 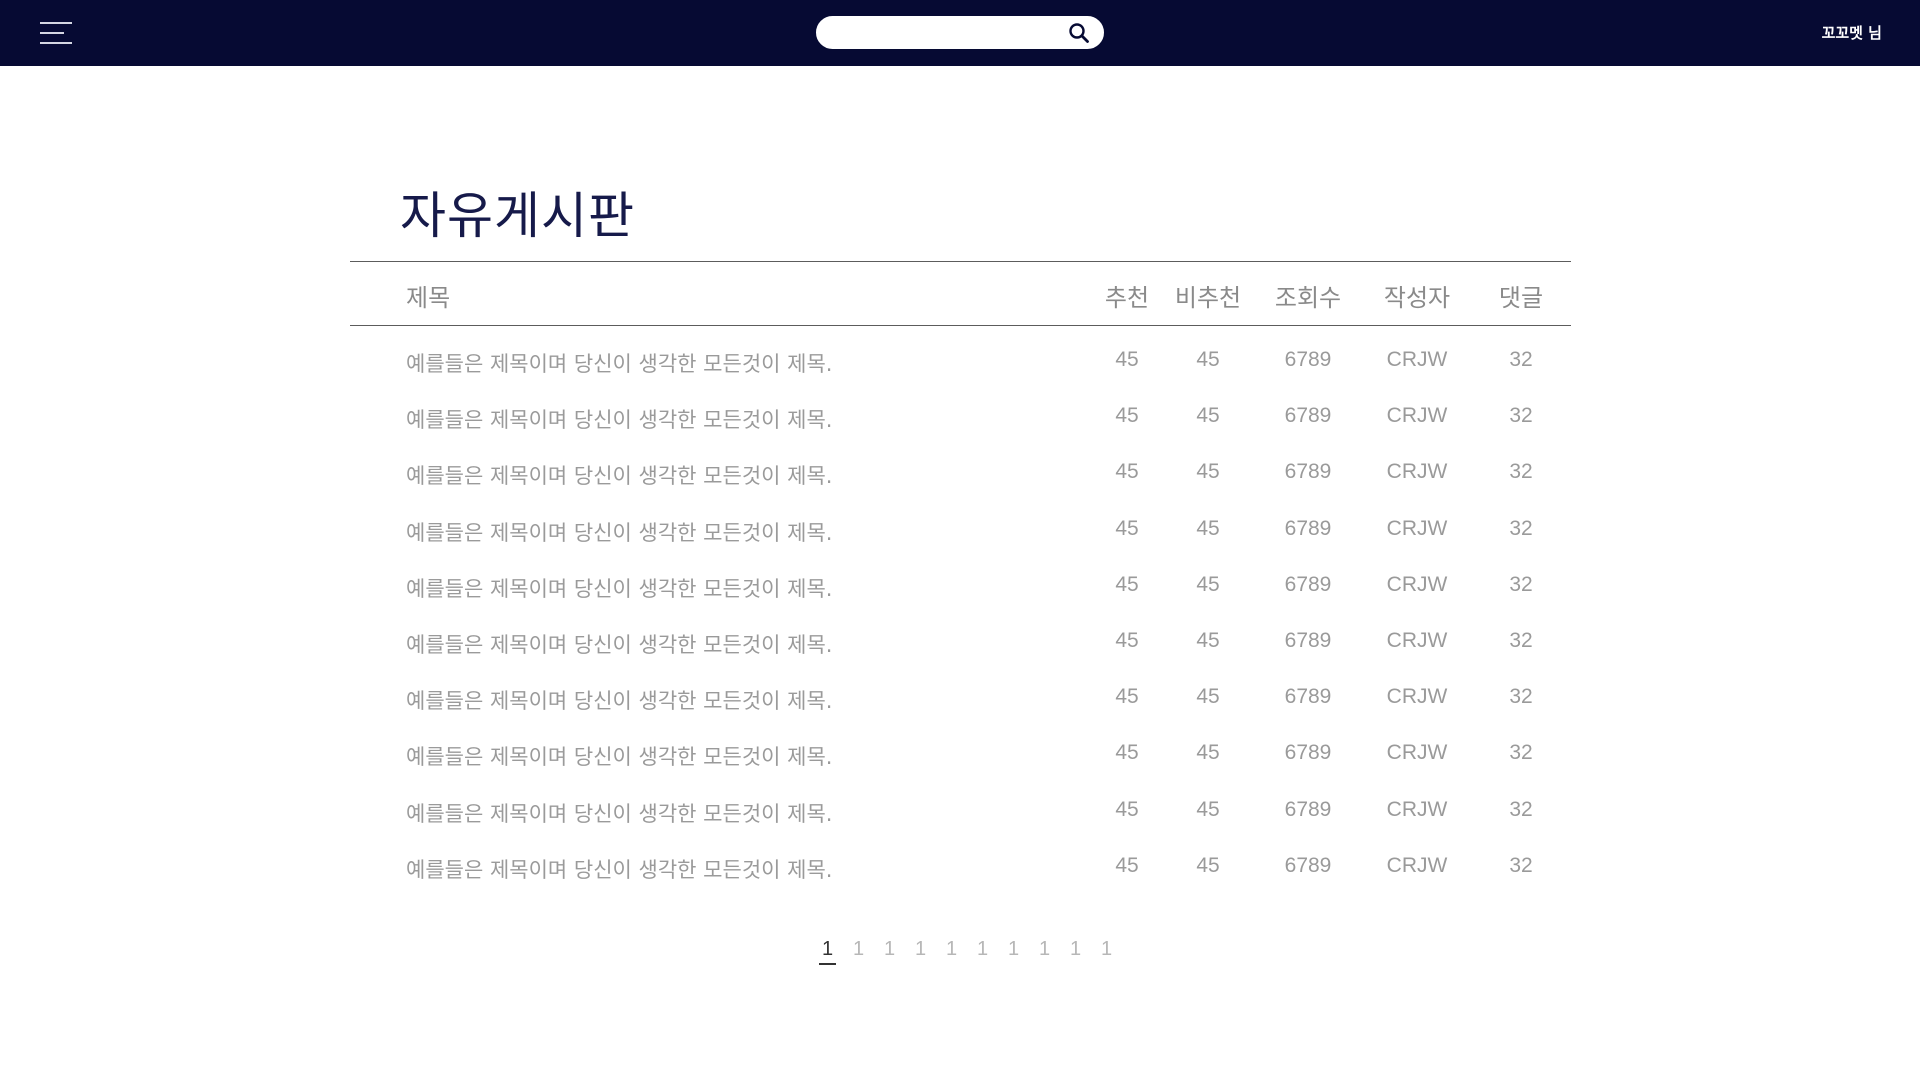 I want to click on pagination: 1111111111, so click(x=967, y=954).